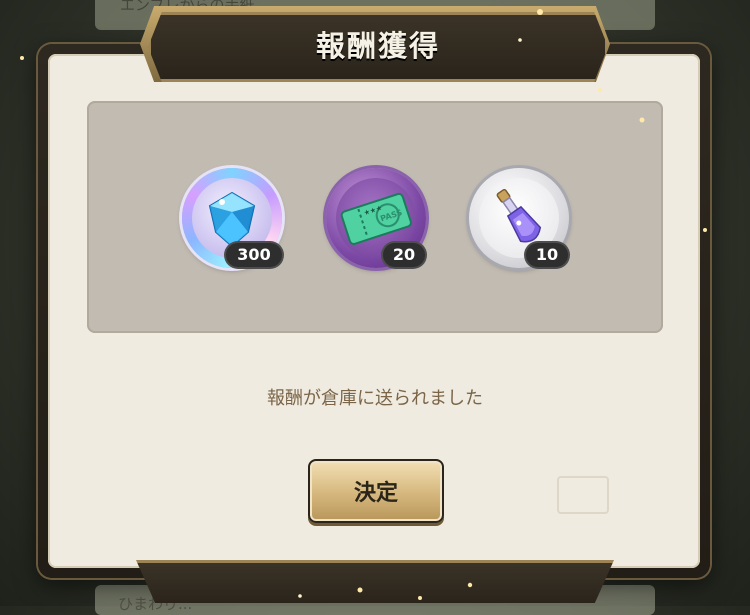 This screenshot has height=615, width=750. I want to click on quantity-badge: 20, so click(404, 255).